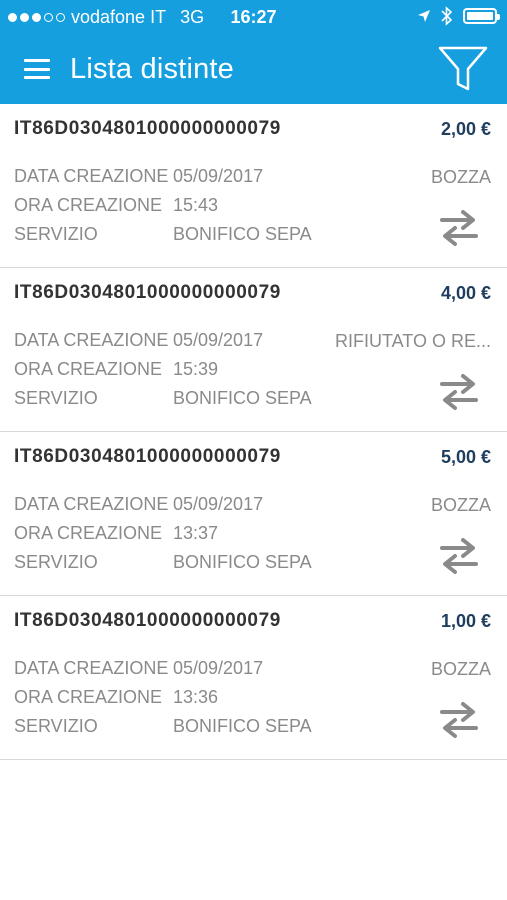 Image resolution: width=507 pixels, height=900 pixels. Describe the element at coordinates (465, 620) in the screenshot. I see `amount-label: 1,00 €` at that location.